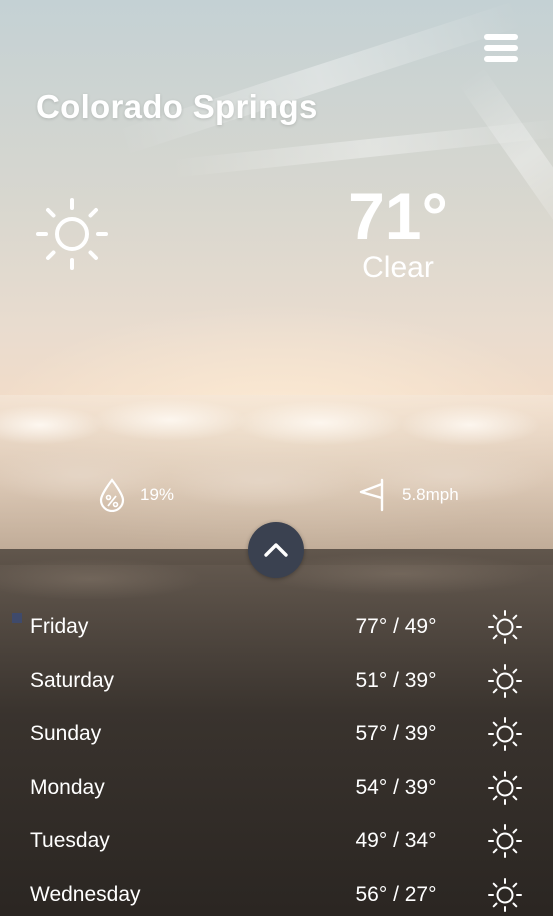  Describe the element at coordinates (112, 495) in the screenshot. I see `humidity-drop-icon` at that location.